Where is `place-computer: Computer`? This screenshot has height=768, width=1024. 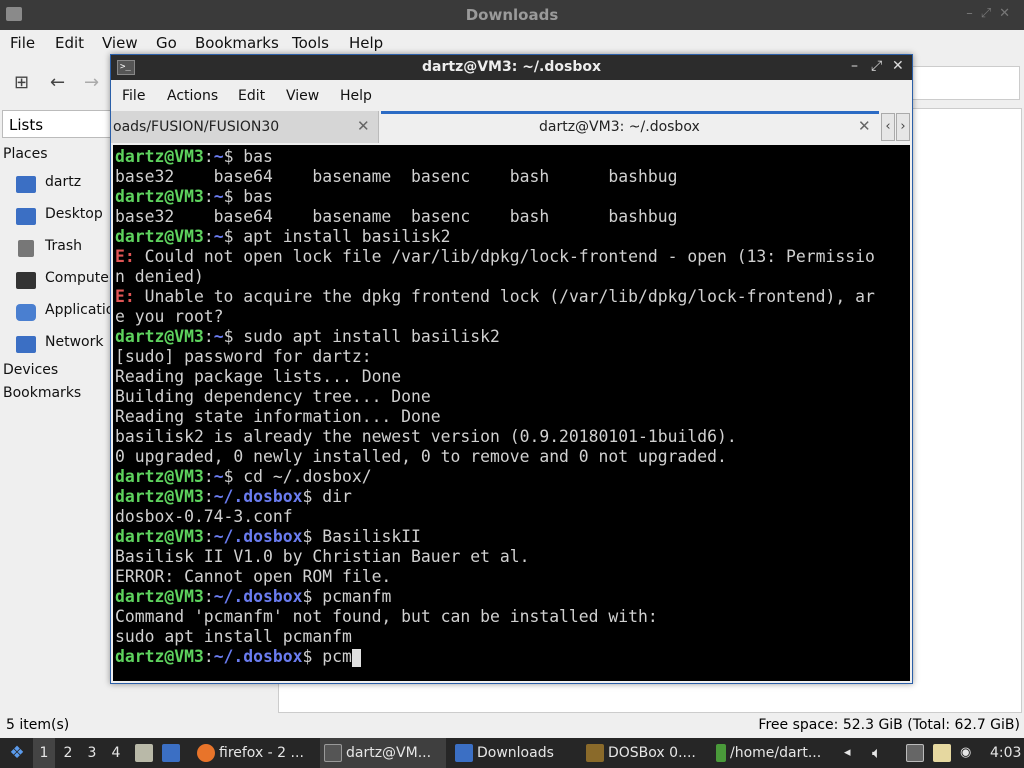
place-computer: Computer is located at coordinates (66, 280).